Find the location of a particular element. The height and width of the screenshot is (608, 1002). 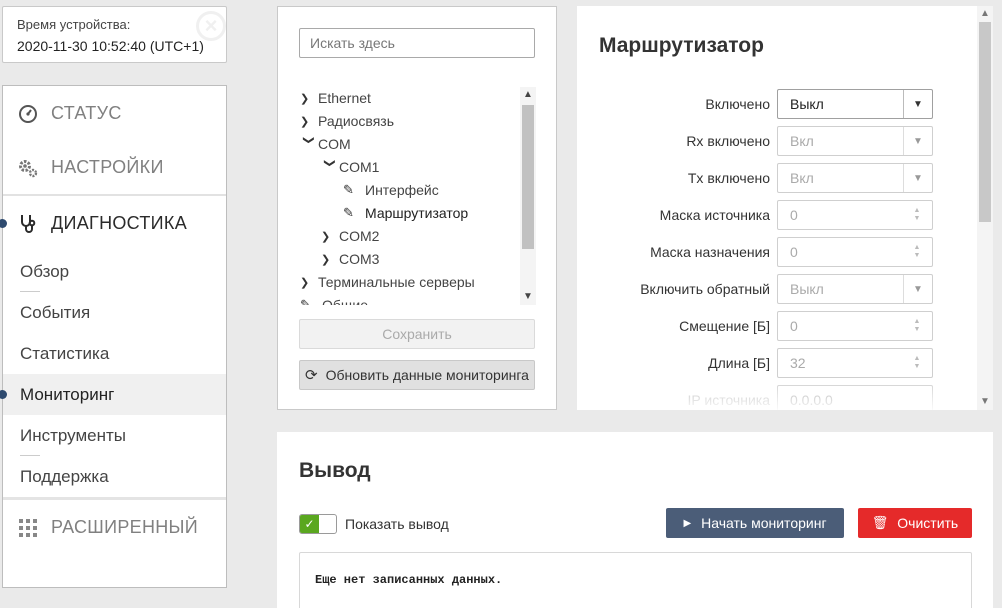

nav-settings-label: НАСТРОЙКИ is located at coordinates (107, 167).